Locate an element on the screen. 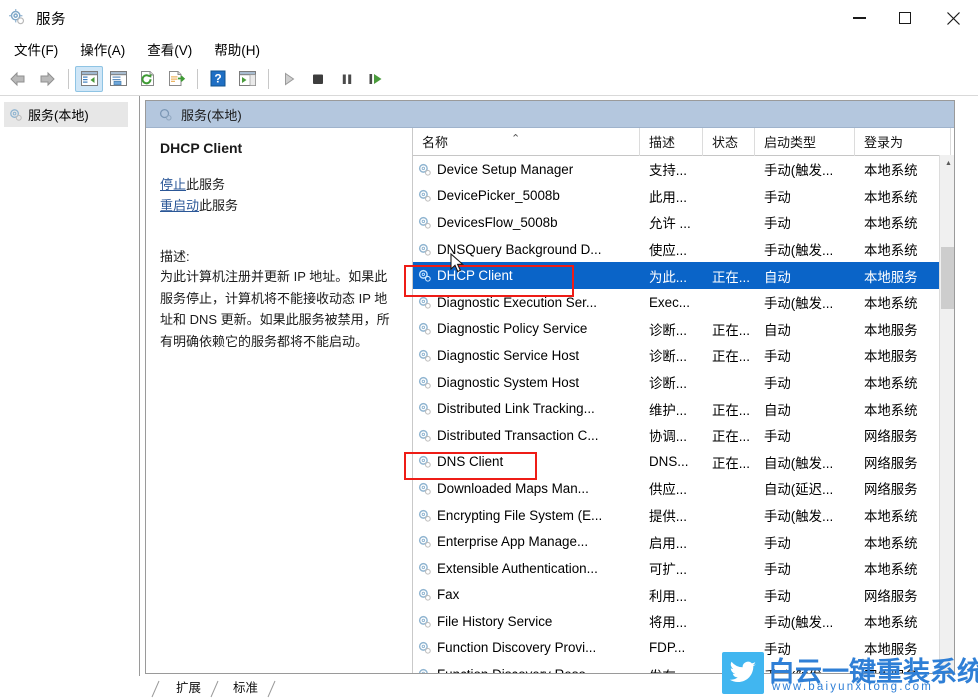  table-row: Fax 利用... 手动 网络服务 is located at coordinates (683, 595).